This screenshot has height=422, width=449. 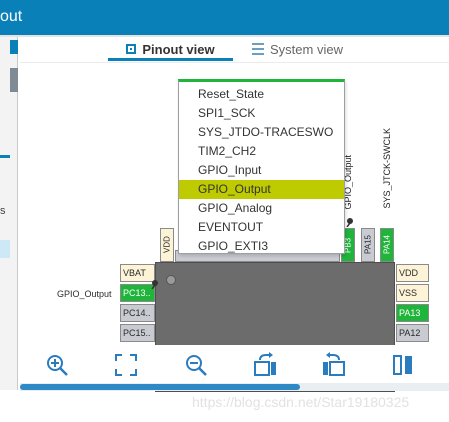 What do you see at coordinates (261, 132) in the screenshot?
I see `menu-item-sys-jtdo-traceswo: SYS_JTDO-TRACESWO` at bounding box center [261, 132].